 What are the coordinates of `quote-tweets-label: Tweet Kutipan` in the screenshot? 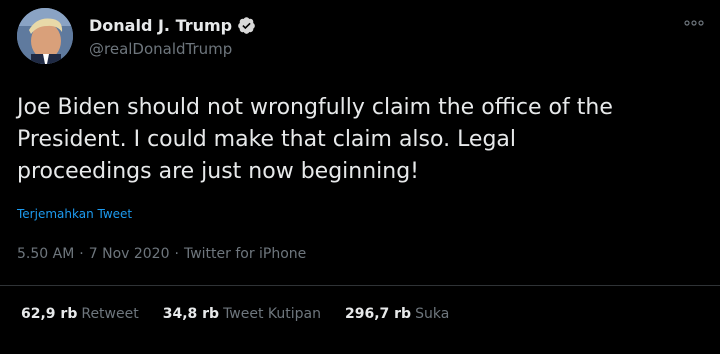 It's located at (272, 314).